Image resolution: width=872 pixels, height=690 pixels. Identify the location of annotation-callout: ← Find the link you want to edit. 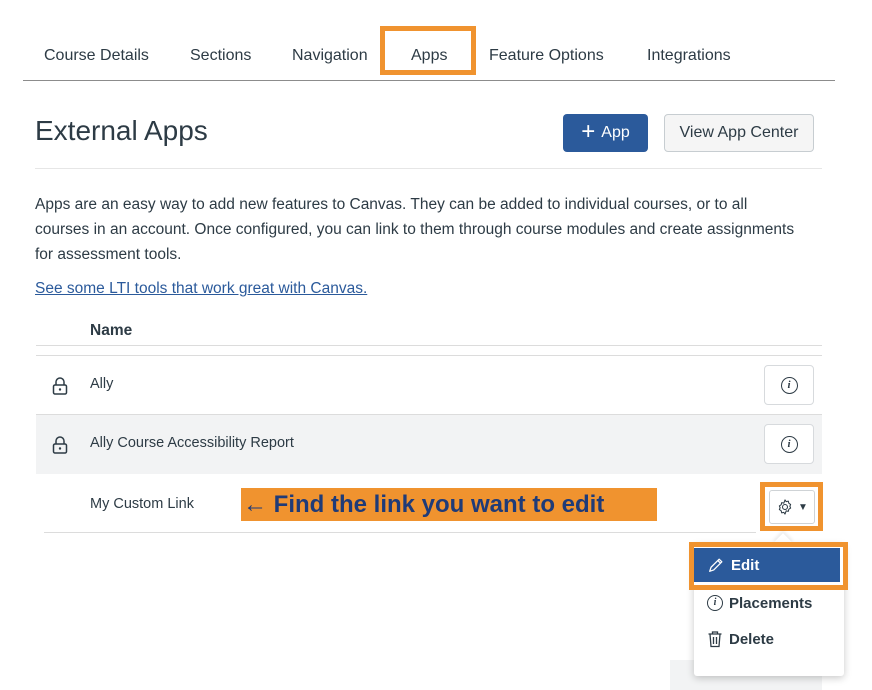
(449, 504).